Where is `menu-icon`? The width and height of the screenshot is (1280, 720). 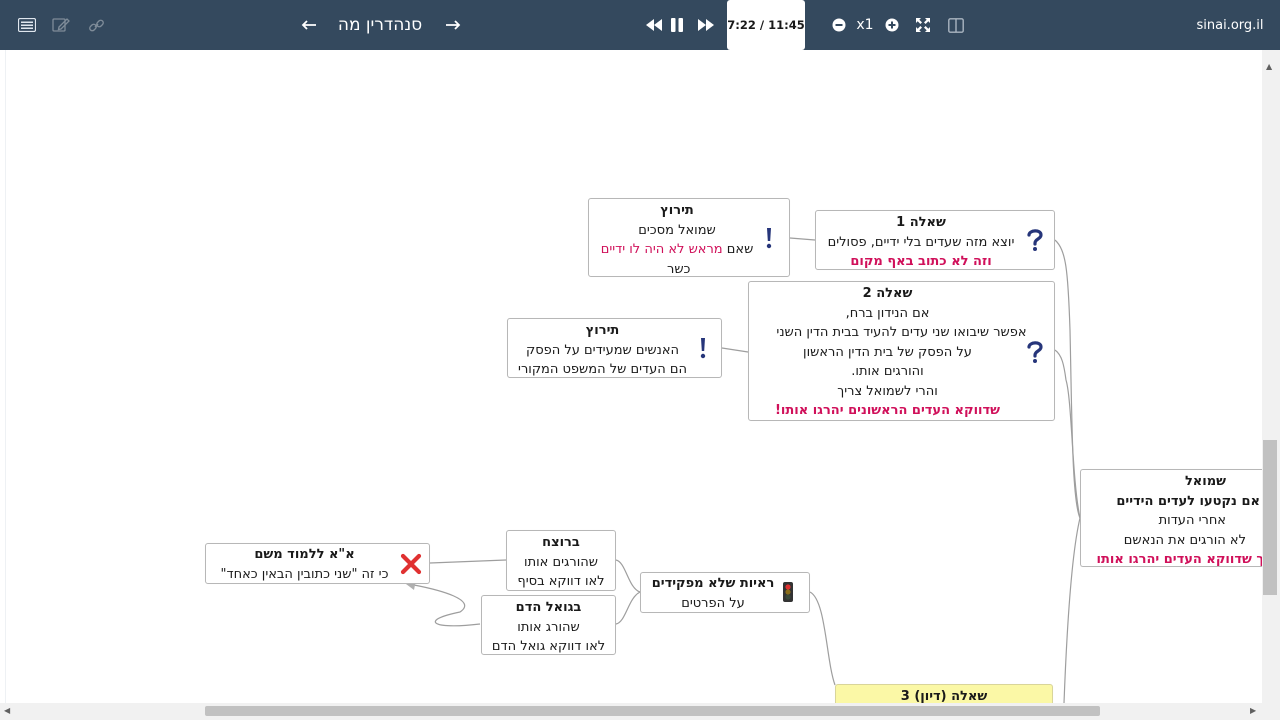 menu-icon is located at coordinates (27, 25).